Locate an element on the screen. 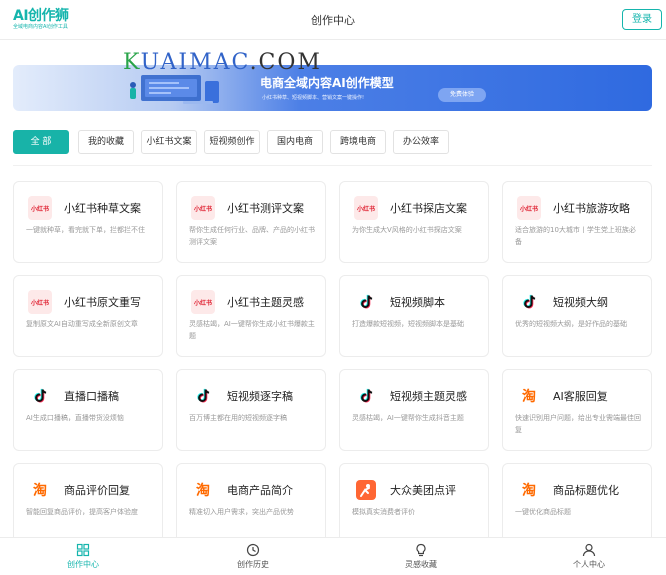 Image resolution: width=666 pixels, height=575 pixels. nav-label: 创作历史 is located at coordinates (253, 564).